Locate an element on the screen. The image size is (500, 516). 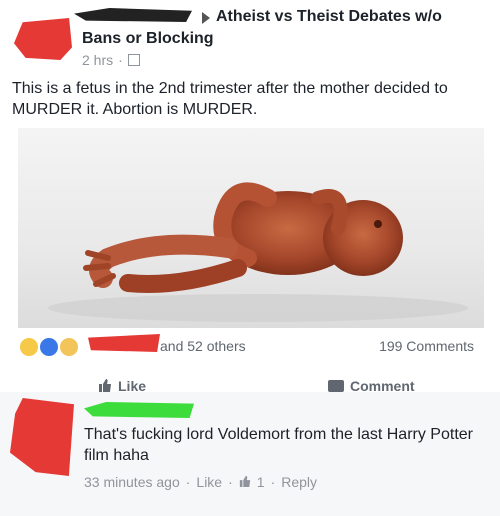
redacted-author-name is located at coordinates (133, 15).